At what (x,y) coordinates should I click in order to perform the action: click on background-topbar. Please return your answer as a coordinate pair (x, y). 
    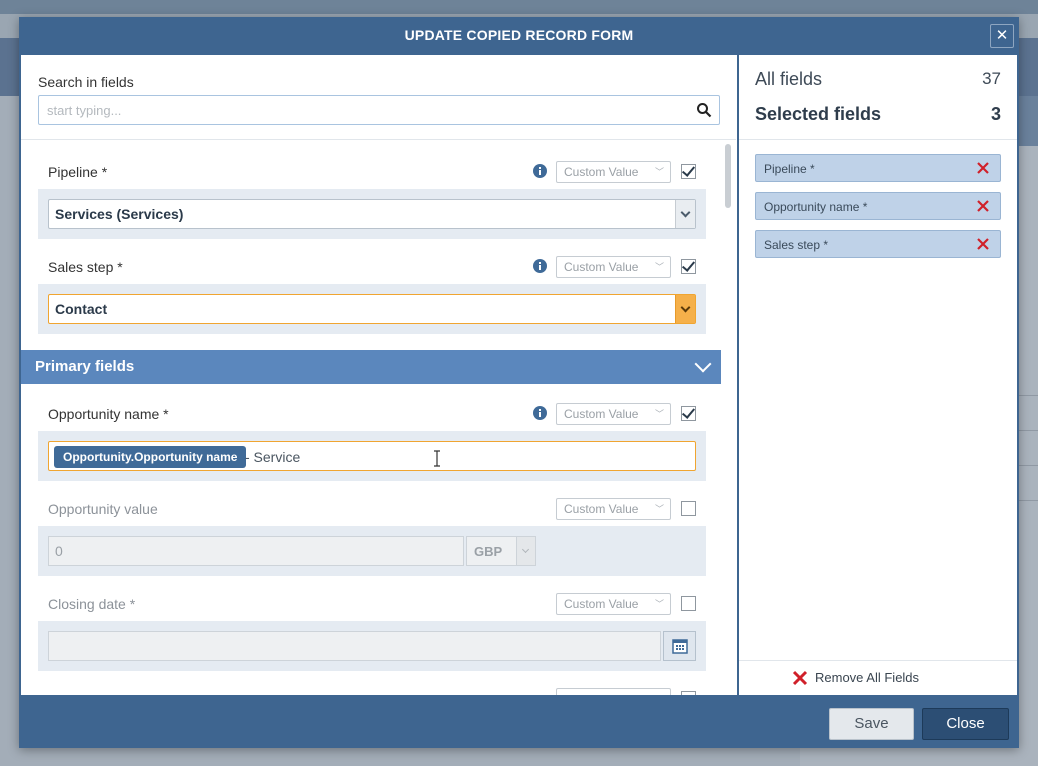
    Looking at the image, I should click on (519, 7).